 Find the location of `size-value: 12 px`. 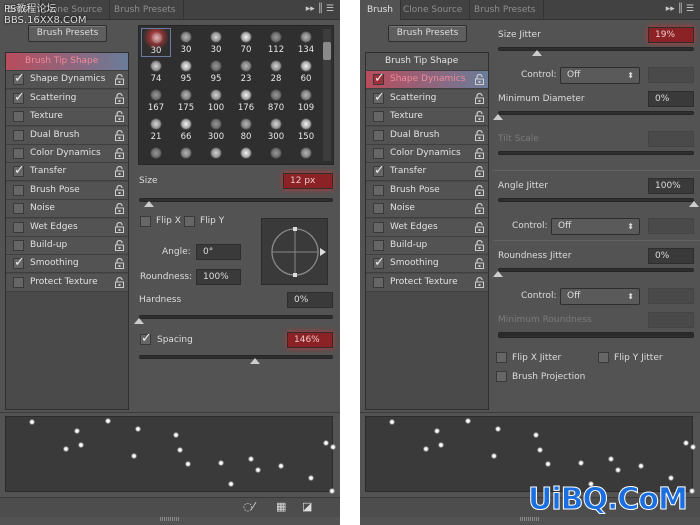

size-value: 12 px is located at coordinates (308, 181).